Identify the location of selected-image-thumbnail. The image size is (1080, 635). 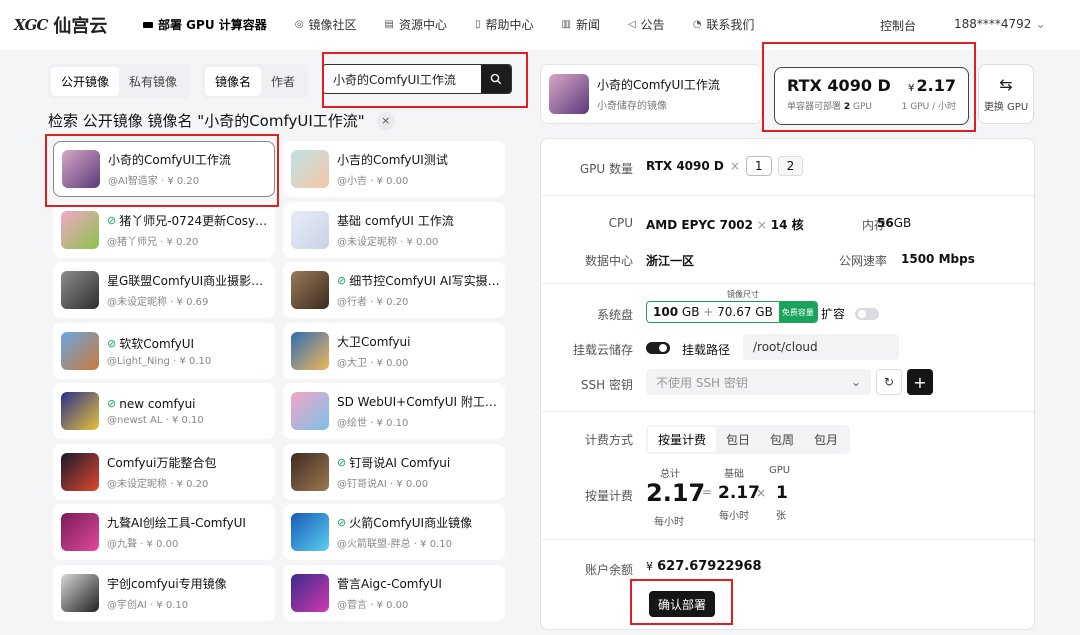
(569, 94).